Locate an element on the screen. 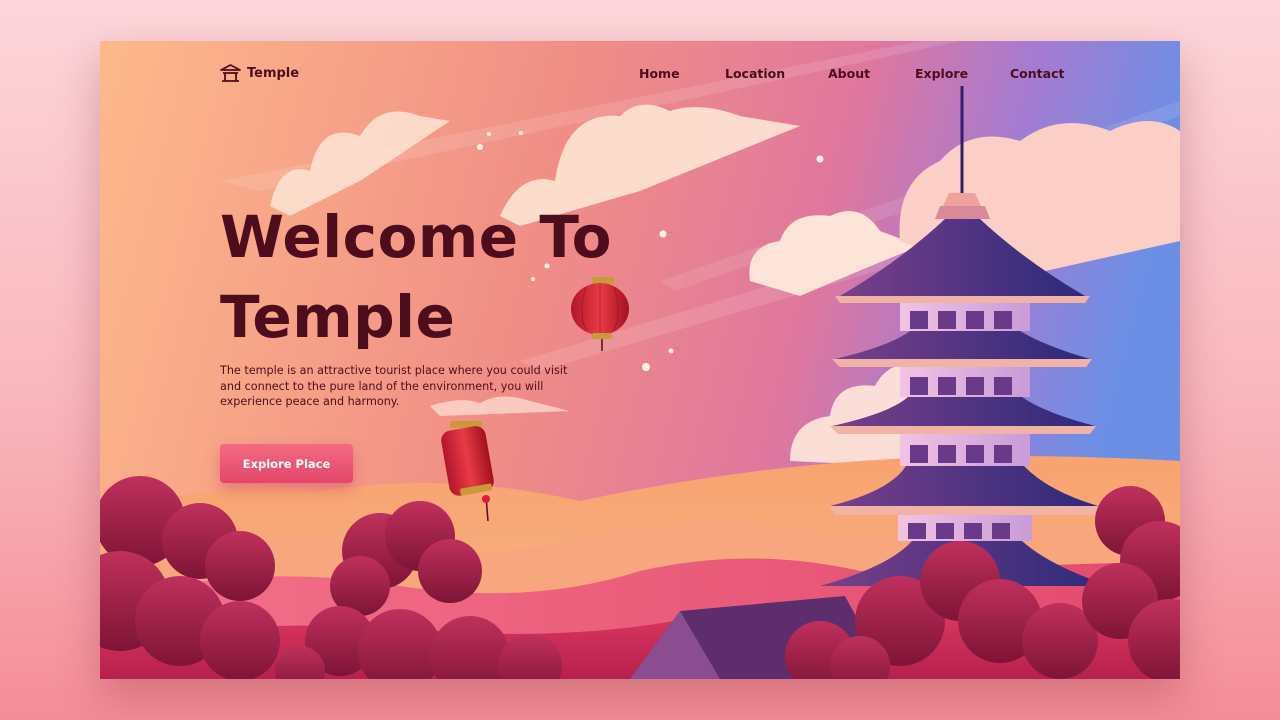  main-nav: Home Location About Explore Contact is located at coordinates (640, 76).